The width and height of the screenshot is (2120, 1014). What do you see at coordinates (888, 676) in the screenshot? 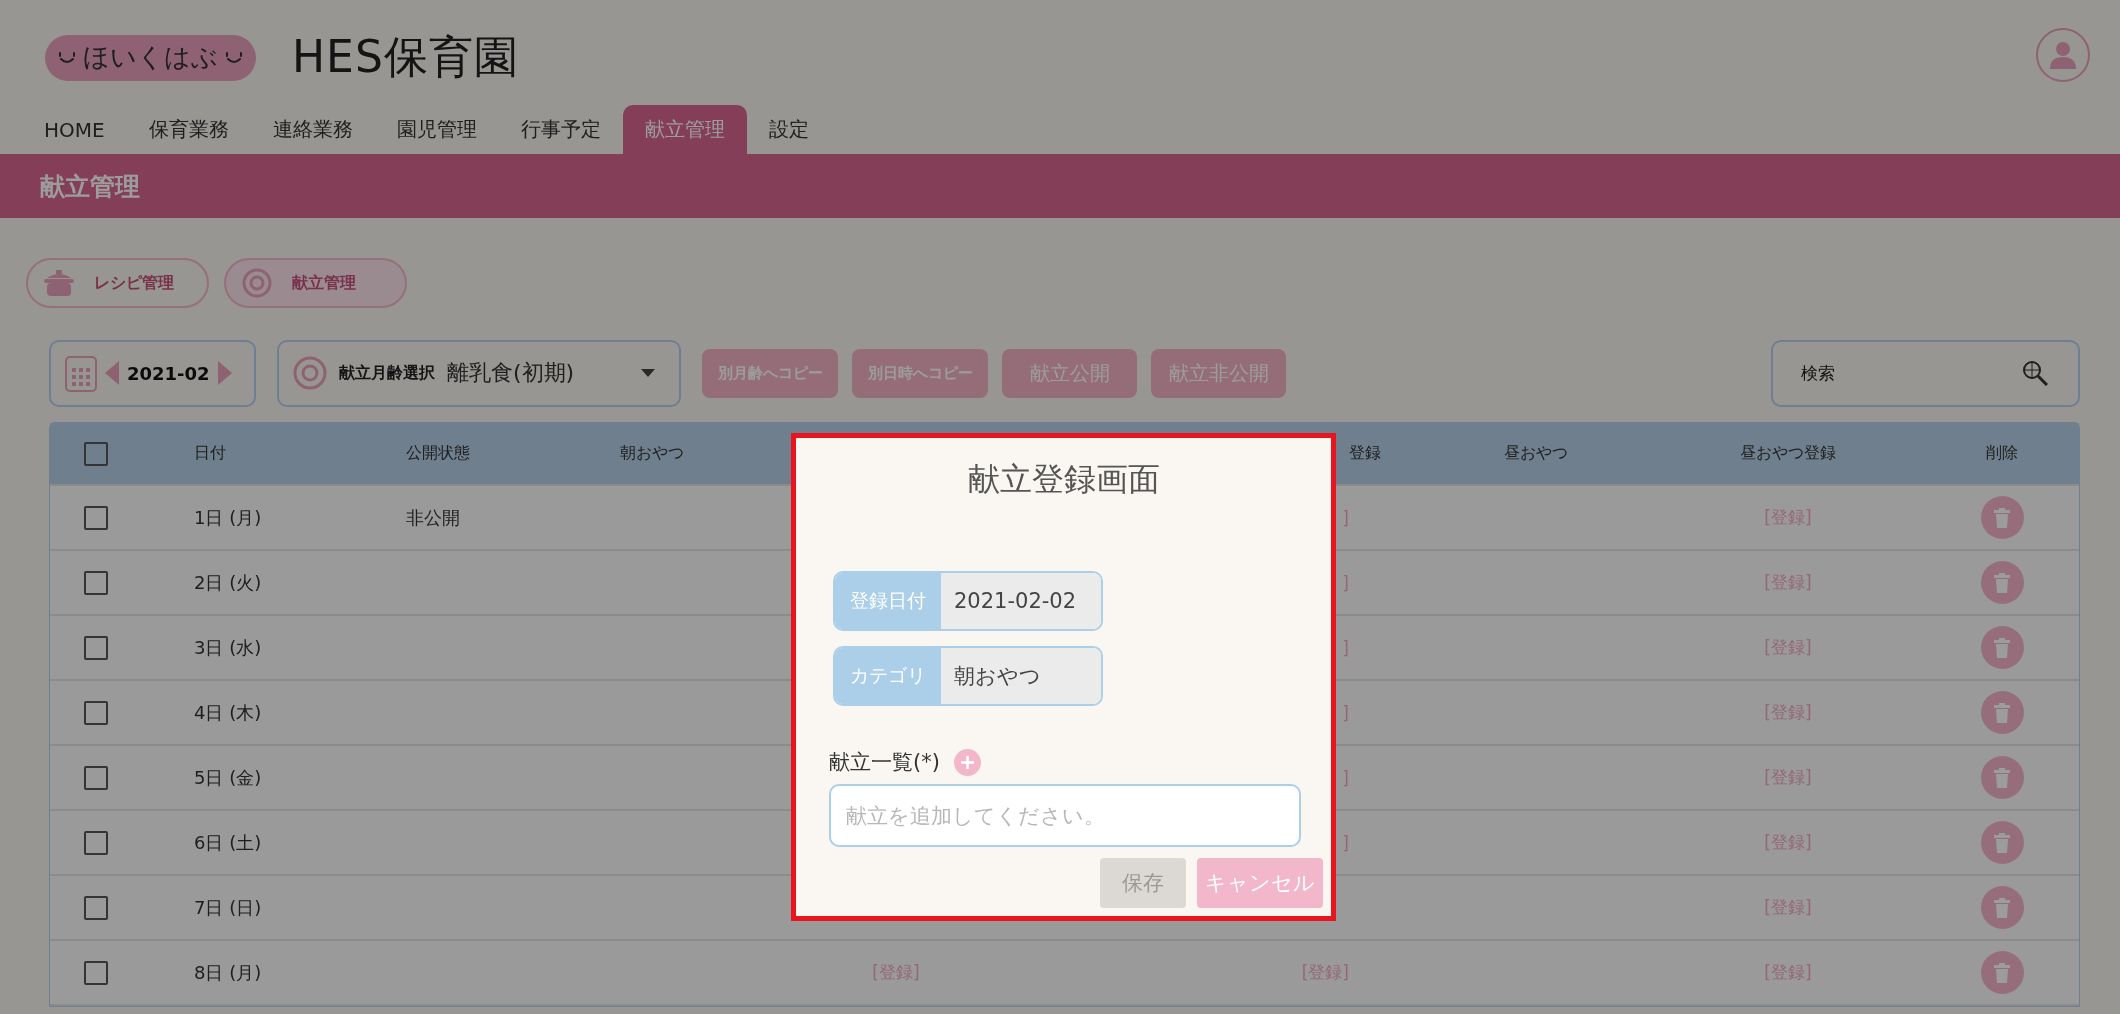
I see `field-label: カテゴリ` at bounding box center [888, 676].